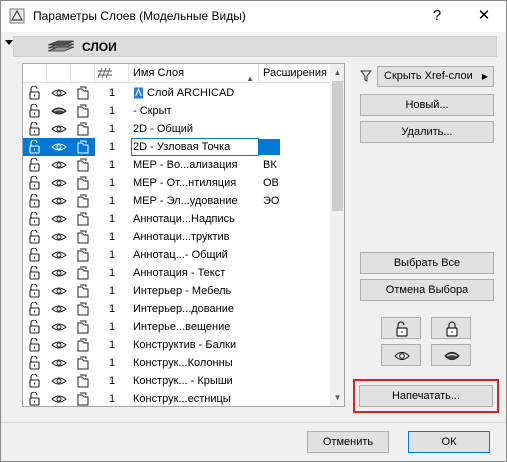 The image size is (507, 462). What do you see at coordinates (348, 442) in the screenshot?
I see `cancel-button: Отменить` at bounding box center [348, 442].